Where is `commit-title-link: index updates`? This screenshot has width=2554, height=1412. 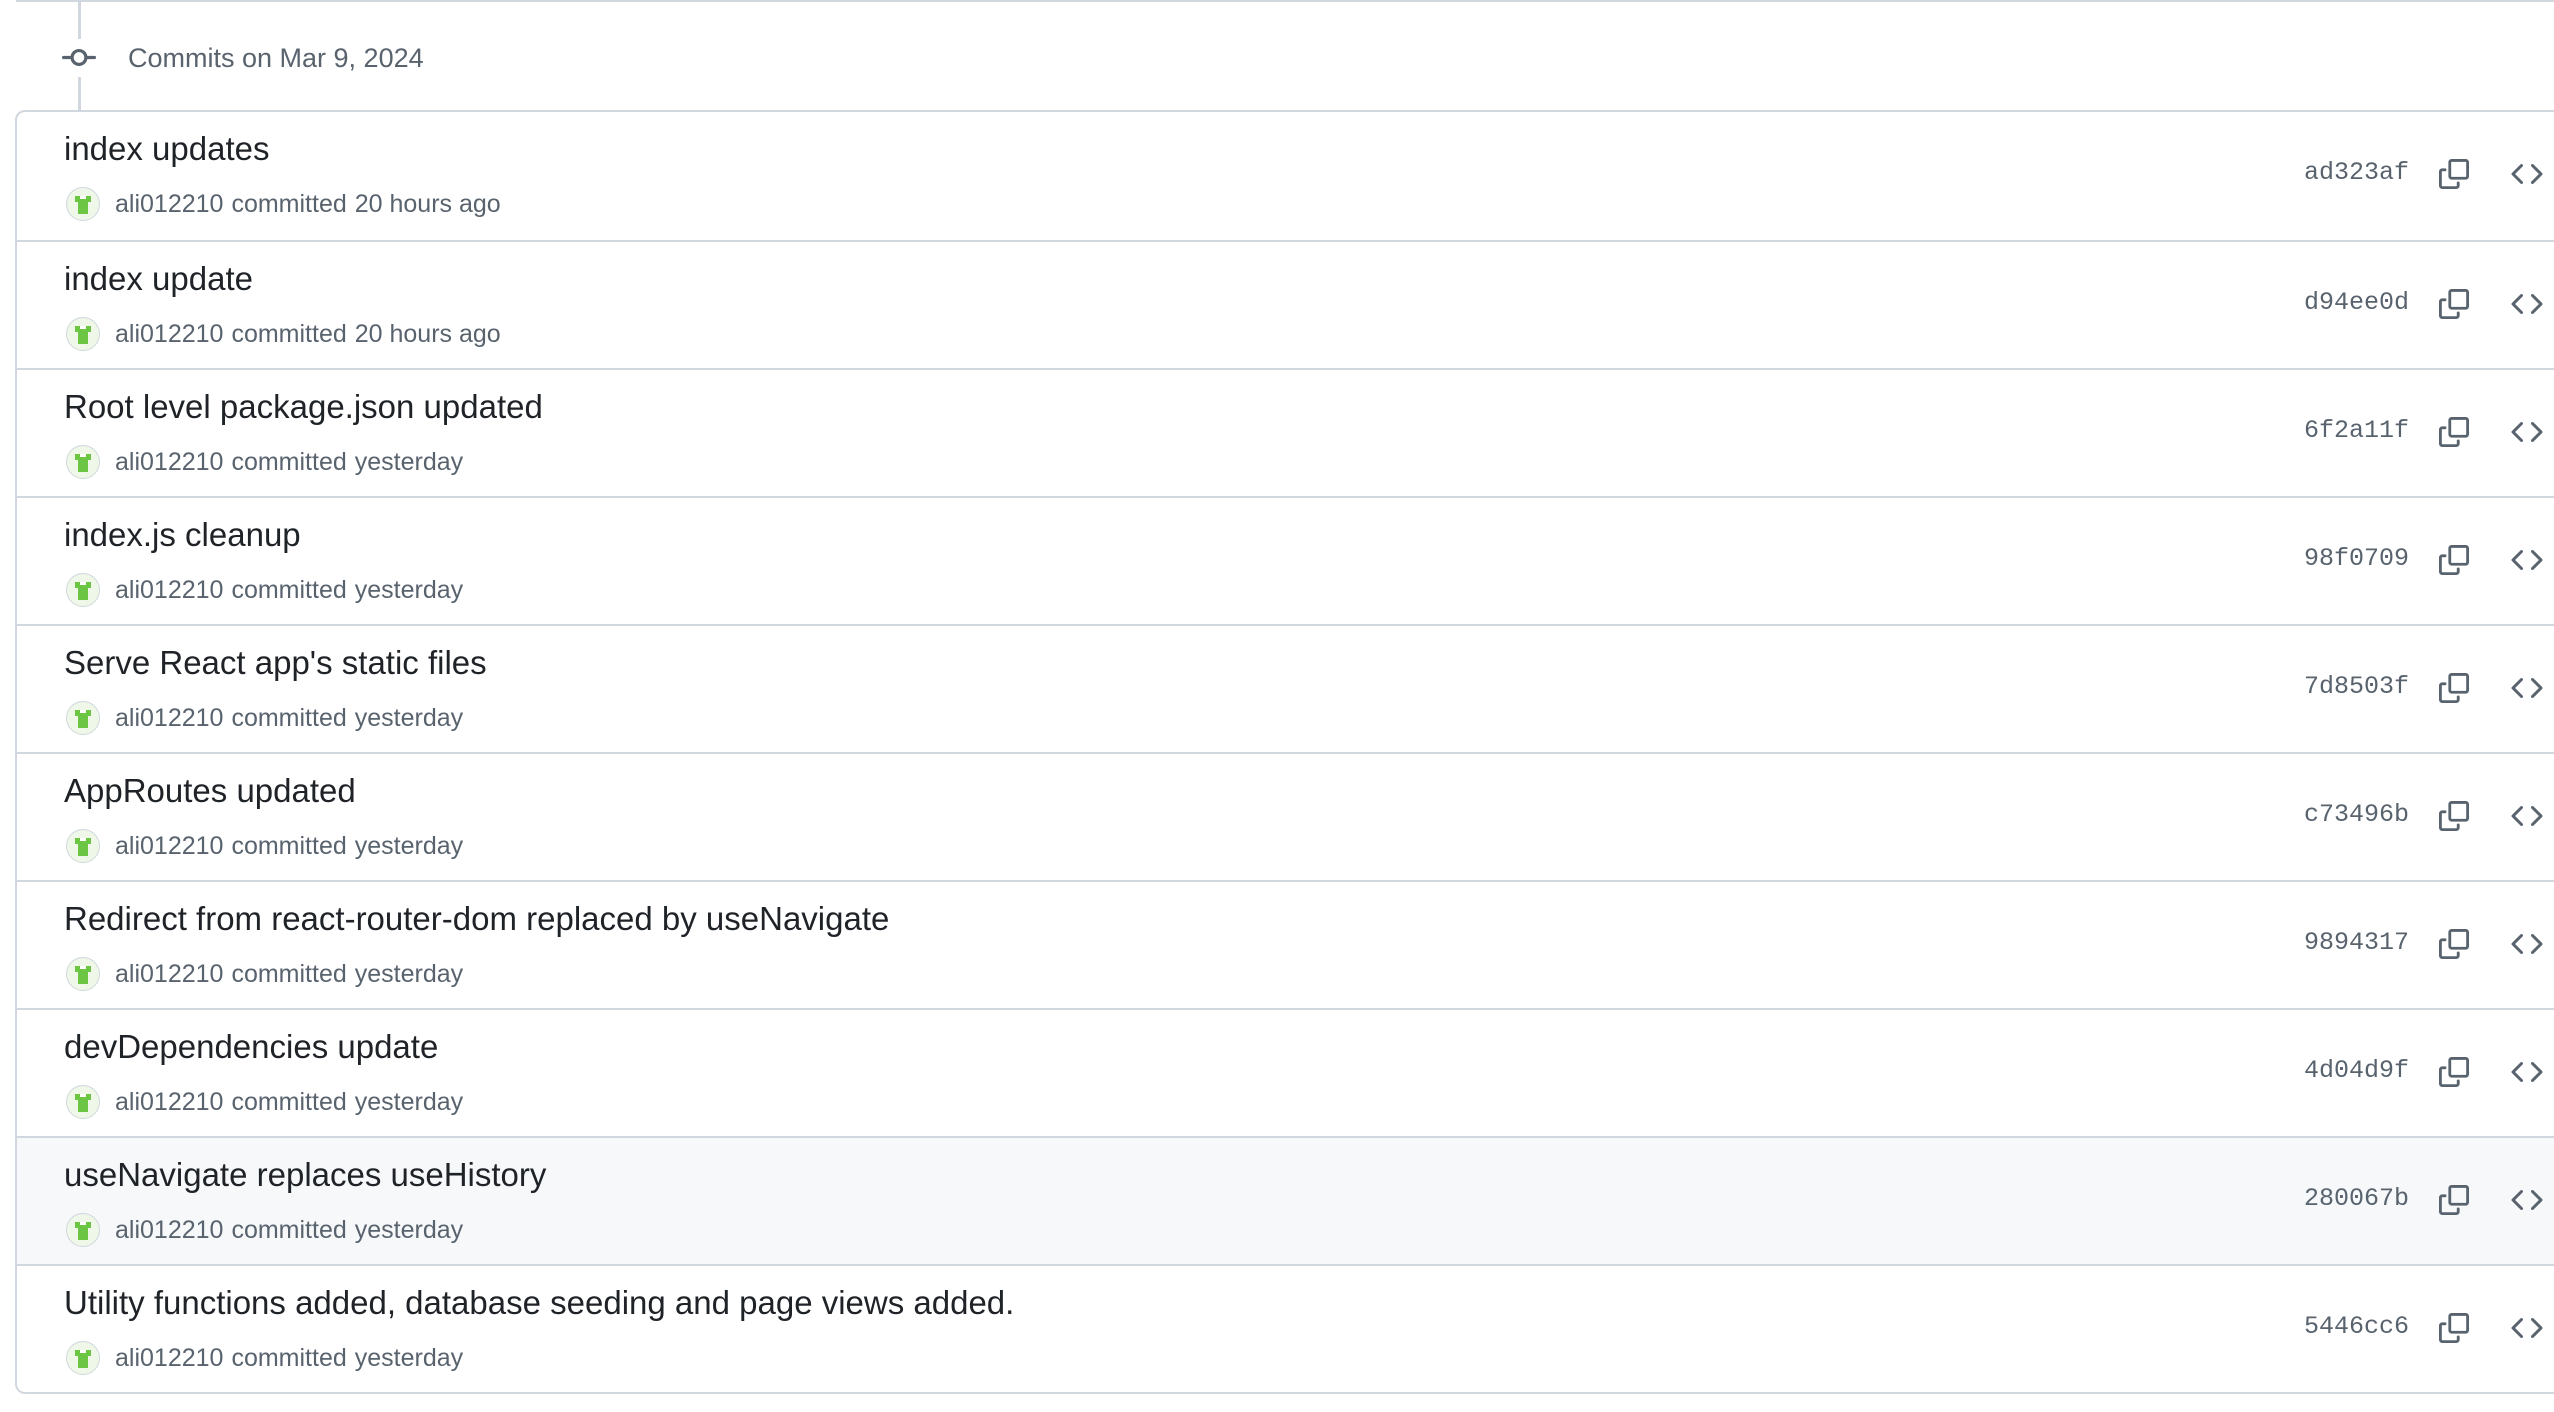 commit-title-link: index updates is located at coordinates (167, 149).